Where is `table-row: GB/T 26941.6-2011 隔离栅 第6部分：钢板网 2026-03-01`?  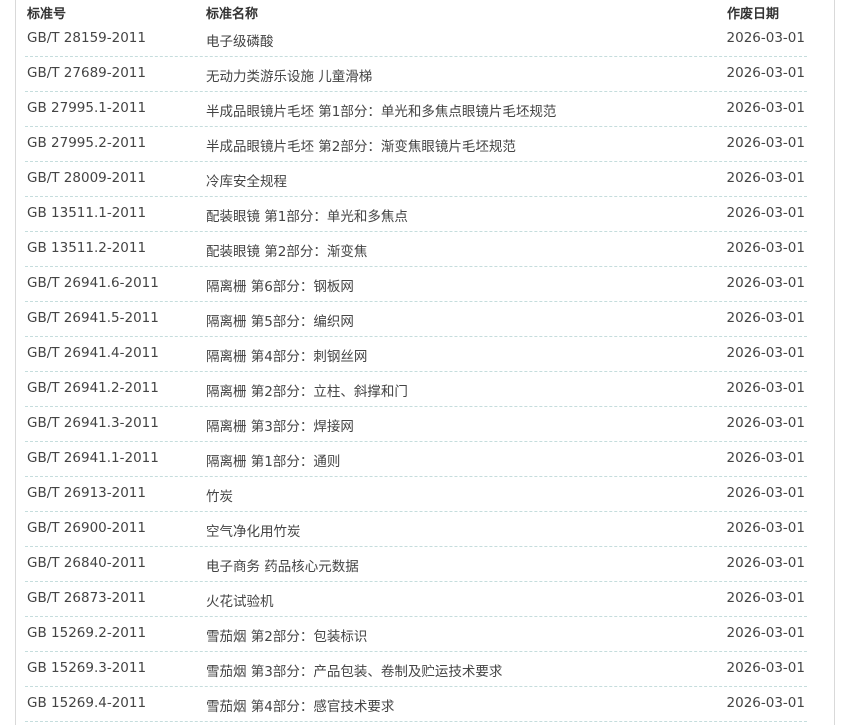 table-row: GB/T 26941.6-2011 隔离栅 第6部分：钢板网 2026-03-01 is located at coordinates (416, 284).